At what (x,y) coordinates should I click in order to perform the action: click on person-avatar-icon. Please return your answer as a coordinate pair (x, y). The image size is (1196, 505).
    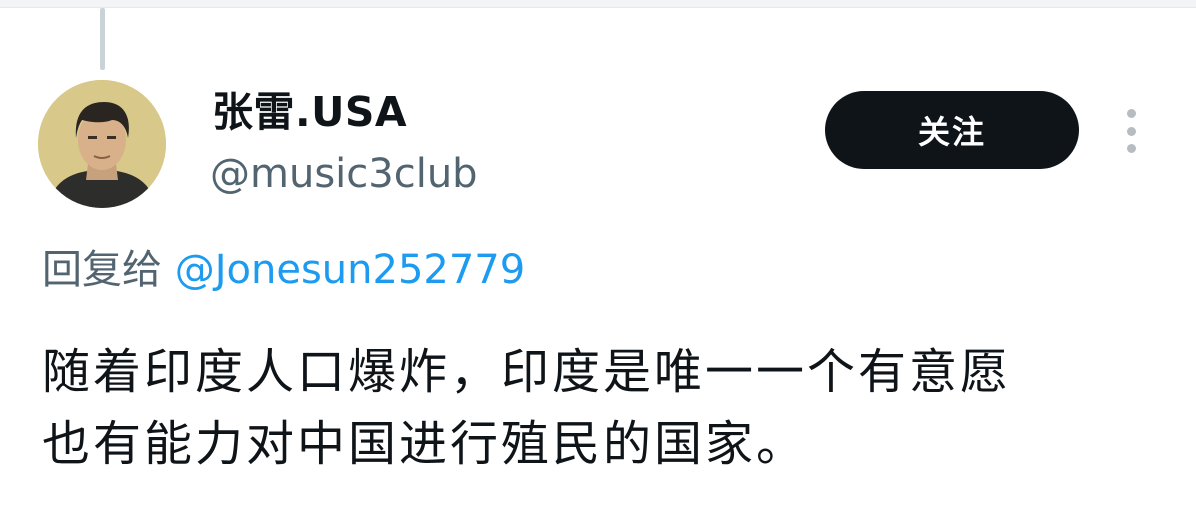
    Looking at the image, I should click on (102, 144).